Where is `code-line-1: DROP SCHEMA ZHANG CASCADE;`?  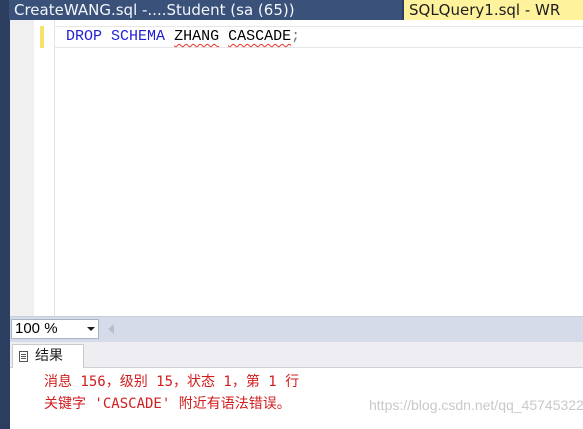 code-line-1: DROP SCHEMA ZHANG CASCADE; is located at coordinates (183, 37).